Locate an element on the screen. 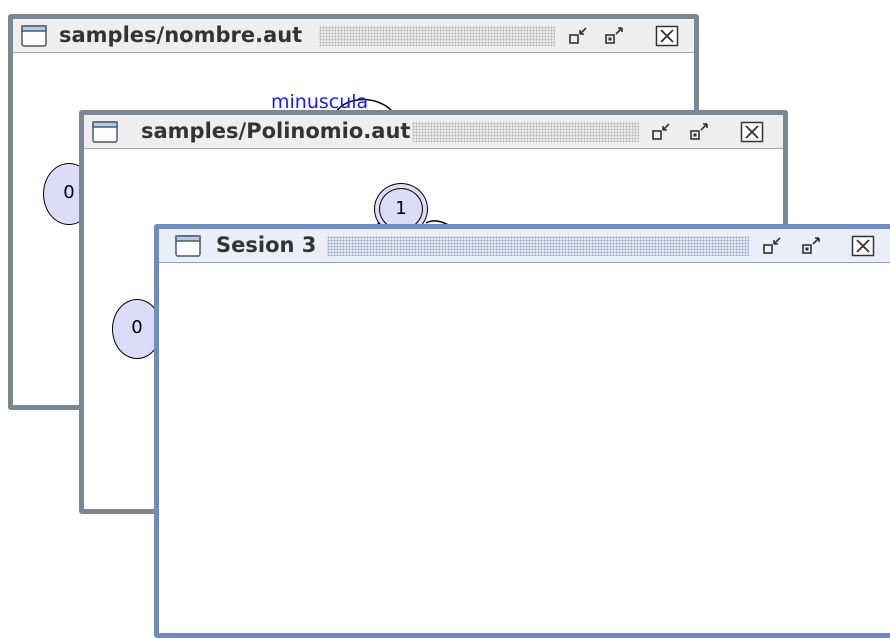  window-title: Sesion 3 is located at coordinates (266, 245).